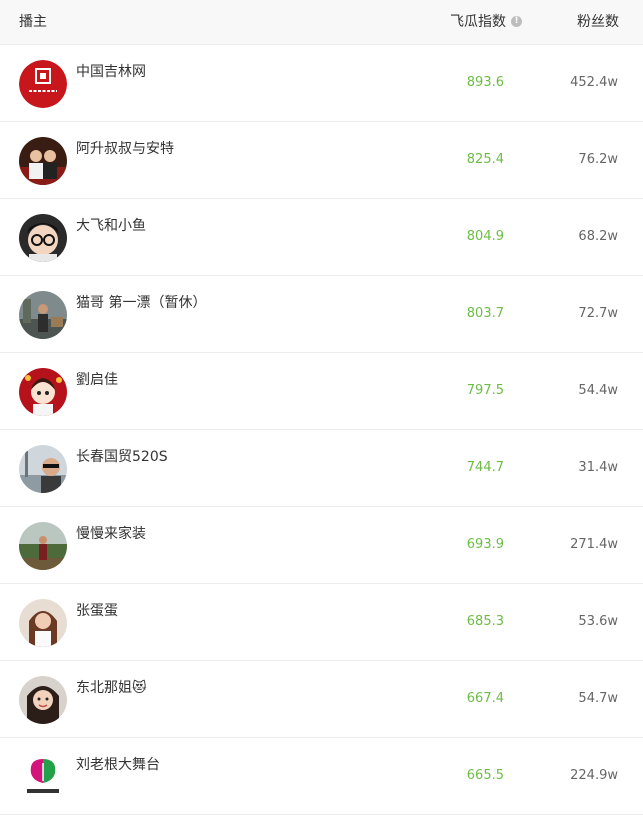  Describe the element at coordinates (43, 623) in the screenshot. I see `portrait-photo-avatar` at that location.